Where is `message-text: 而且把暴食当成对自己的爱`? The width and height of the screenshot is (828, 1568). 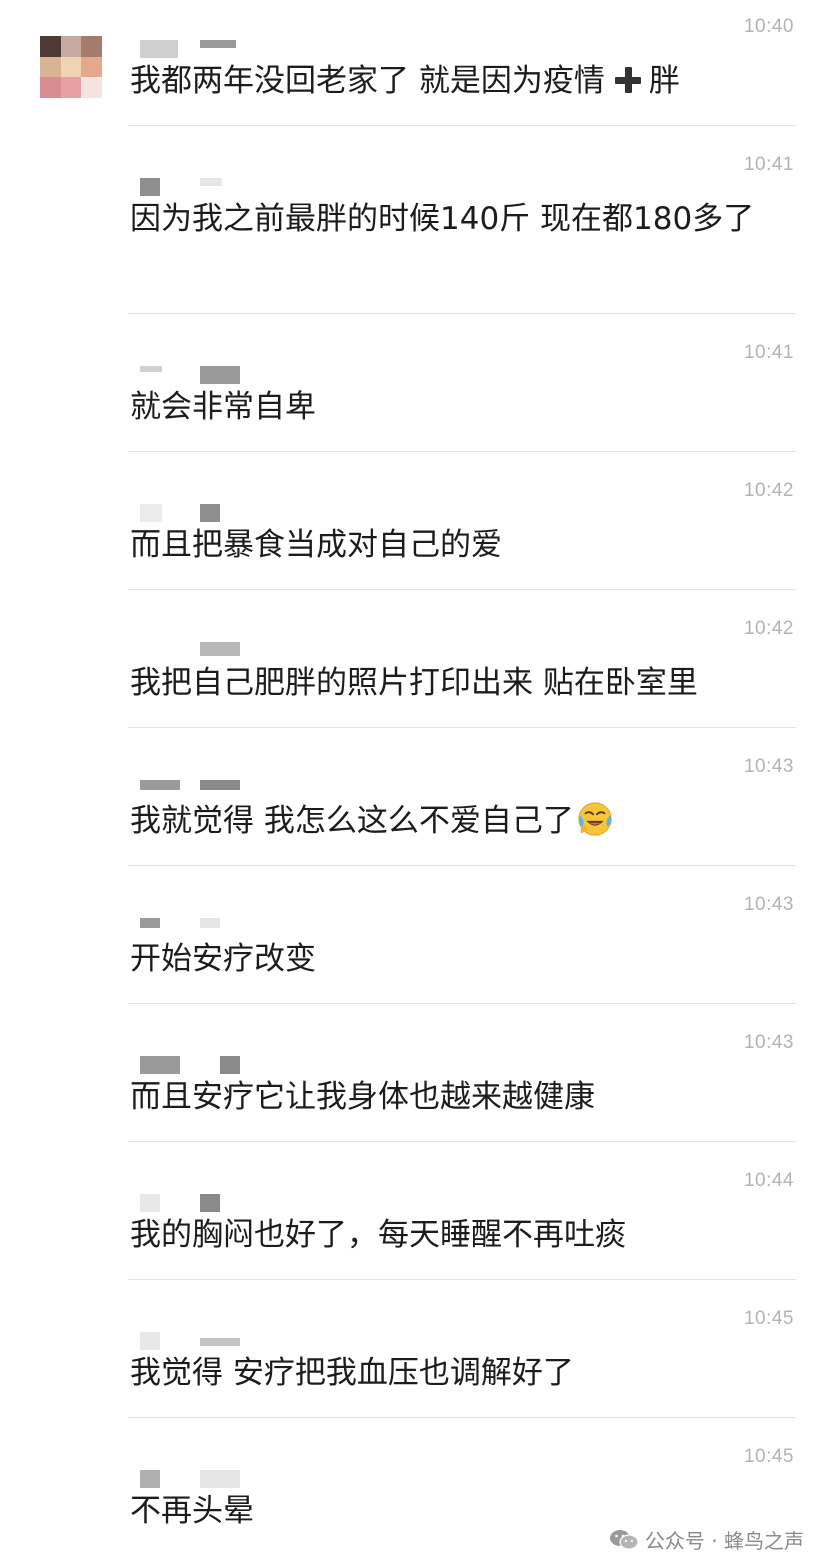
message-text: 而且把暴食当成对自己的爱 is located at coordinates (316, 545).